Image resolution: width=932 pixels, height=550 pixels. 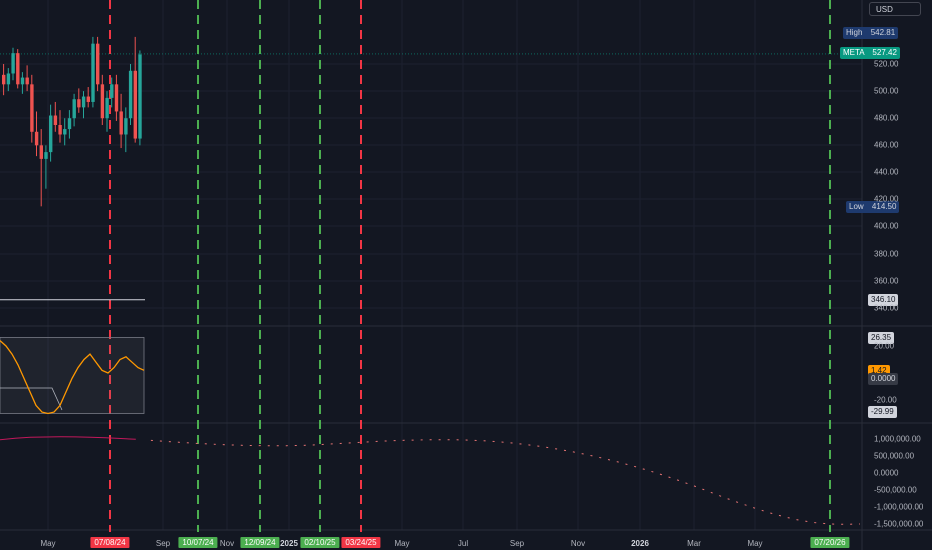 I want to click on oscillator-band, so click(x=72, y=375).